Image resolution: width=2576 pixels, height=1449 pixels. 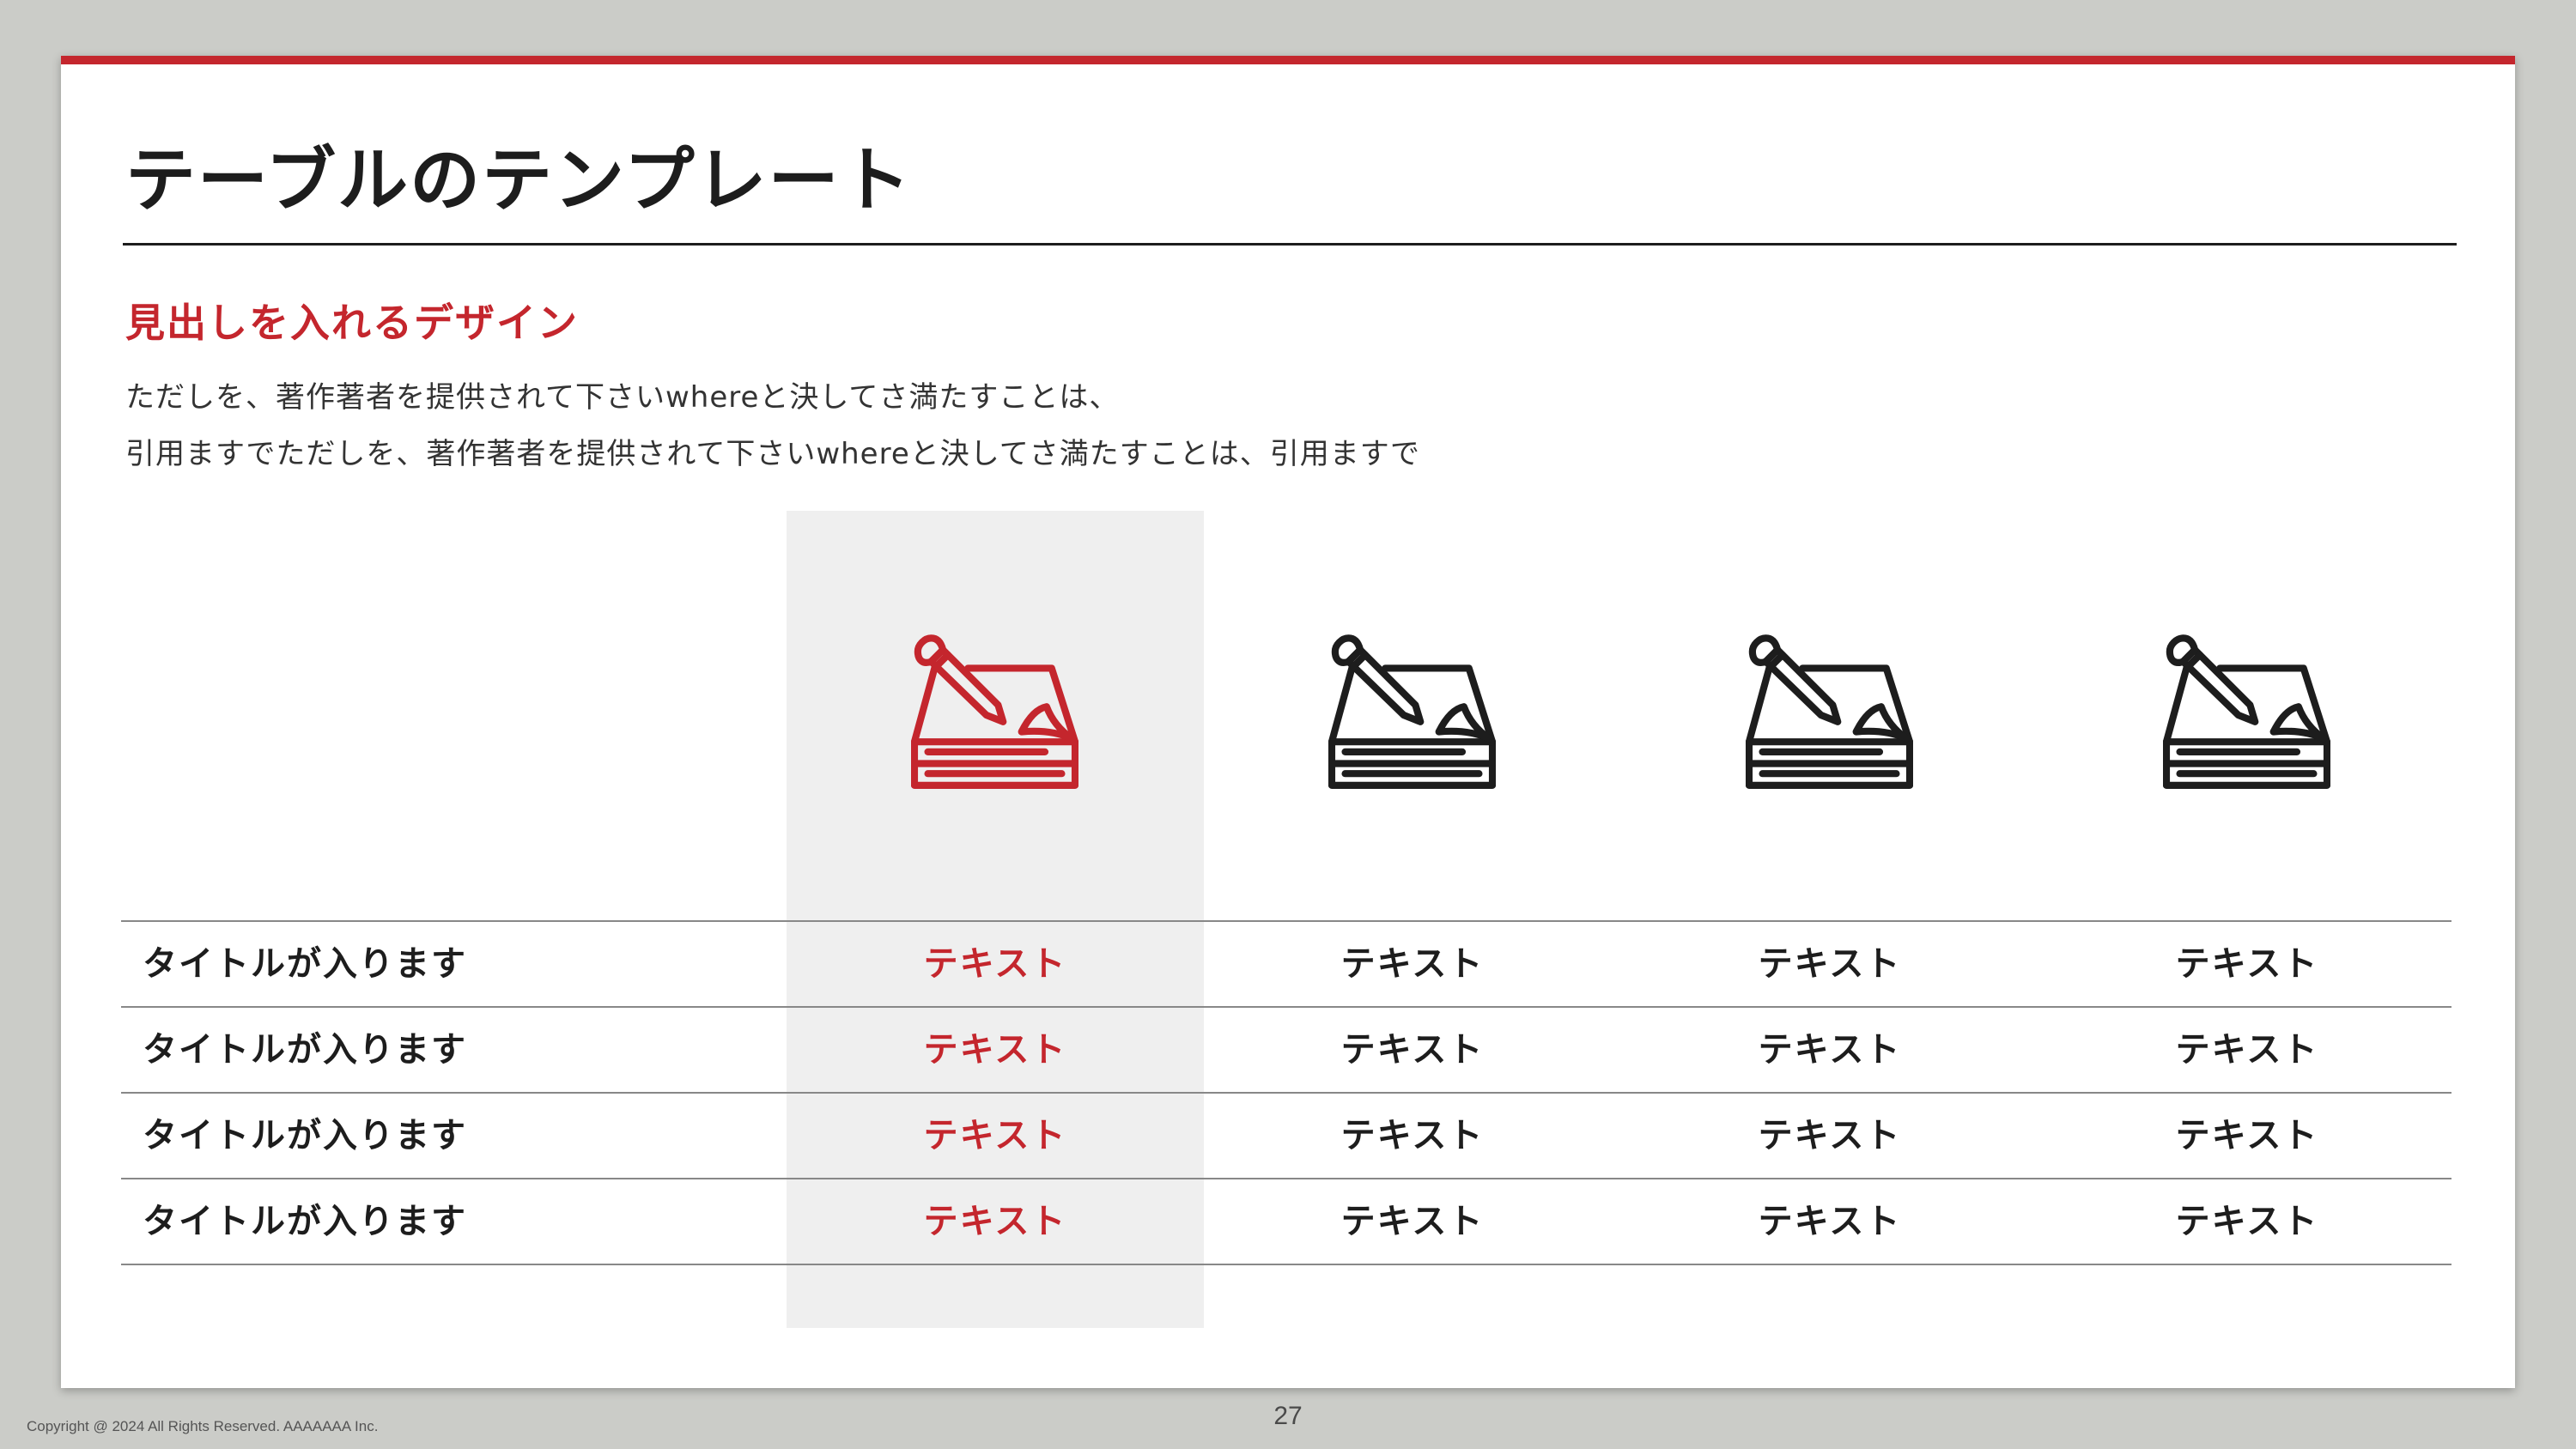 I want to click on writing-pad-icon-4-svg, so click(x=2246, y=711).